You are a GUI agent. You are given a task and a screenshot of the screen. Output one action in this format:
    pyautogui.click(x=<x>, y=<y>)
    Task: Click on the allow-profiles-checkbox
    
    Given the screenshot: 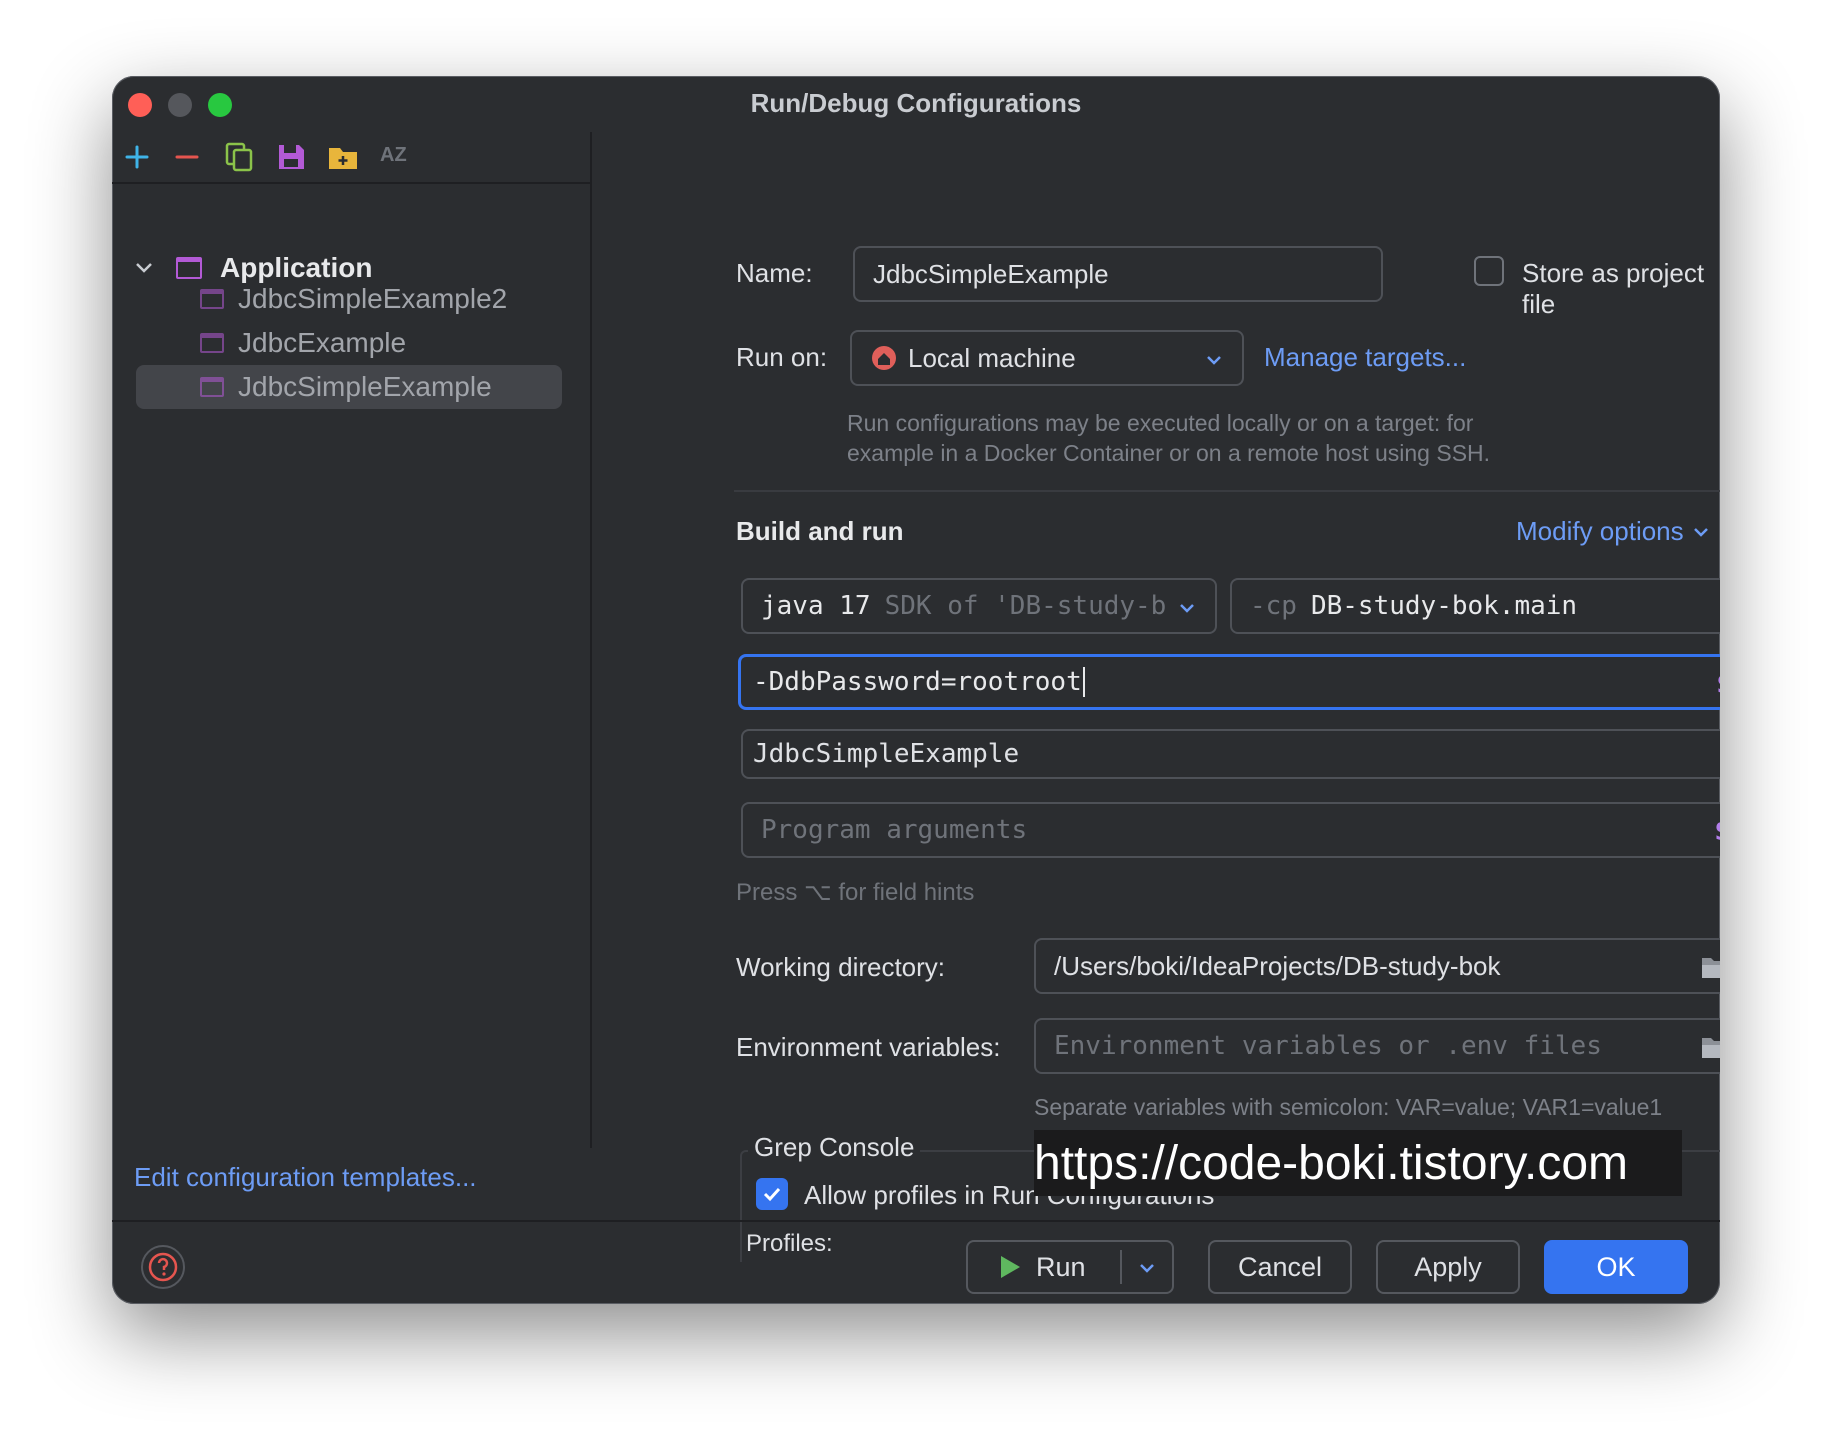 What is the action you would take?
    pyautogui.click(x=772, y=1194)
    